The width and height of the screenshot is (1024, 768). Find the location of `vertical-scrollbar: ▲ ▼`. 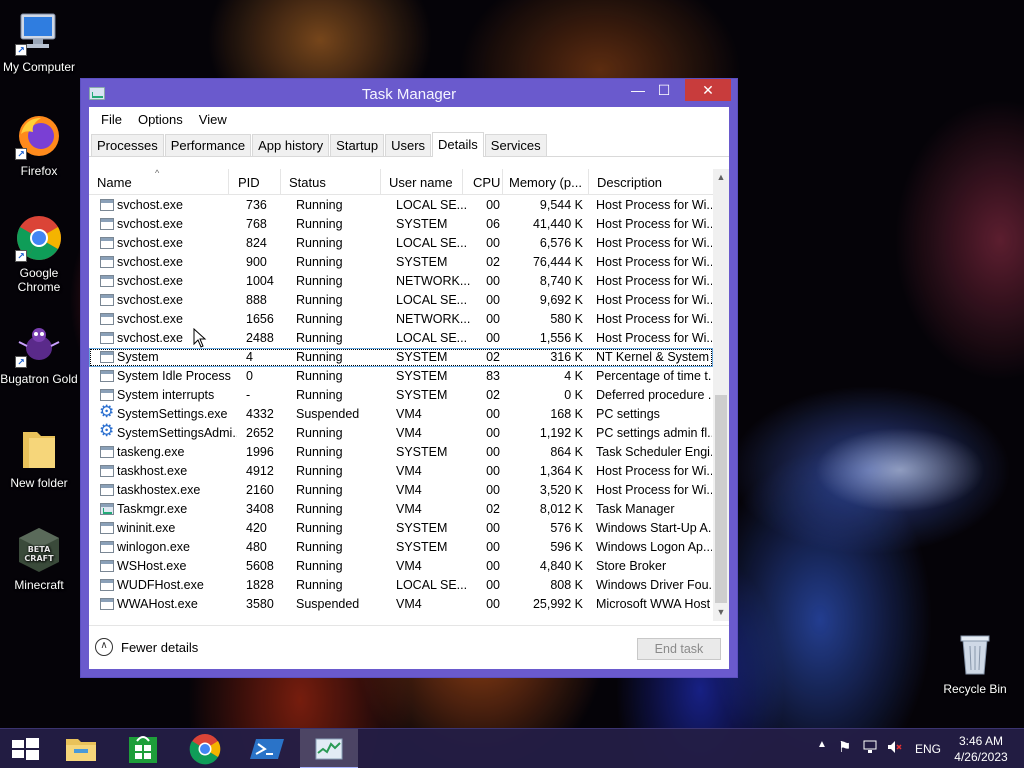

vertical-scrollbar: ▲ ▼ is located at coordinates (721, 395).